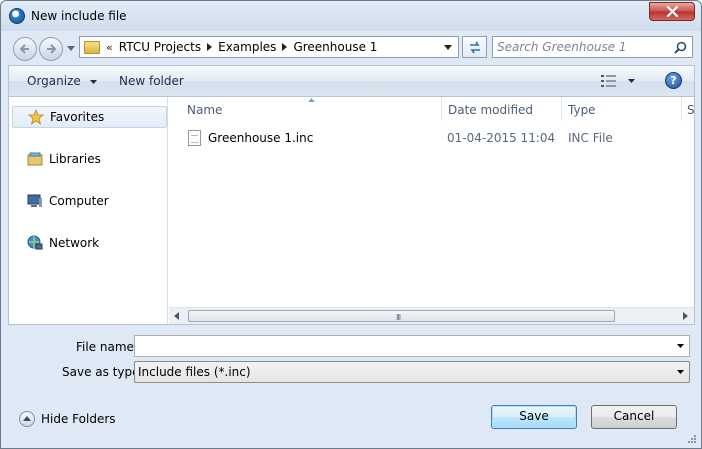  Describe the element at coordinates (109, 47) in the screenshot. I see `breadcrumb-overflow: «` at that location.